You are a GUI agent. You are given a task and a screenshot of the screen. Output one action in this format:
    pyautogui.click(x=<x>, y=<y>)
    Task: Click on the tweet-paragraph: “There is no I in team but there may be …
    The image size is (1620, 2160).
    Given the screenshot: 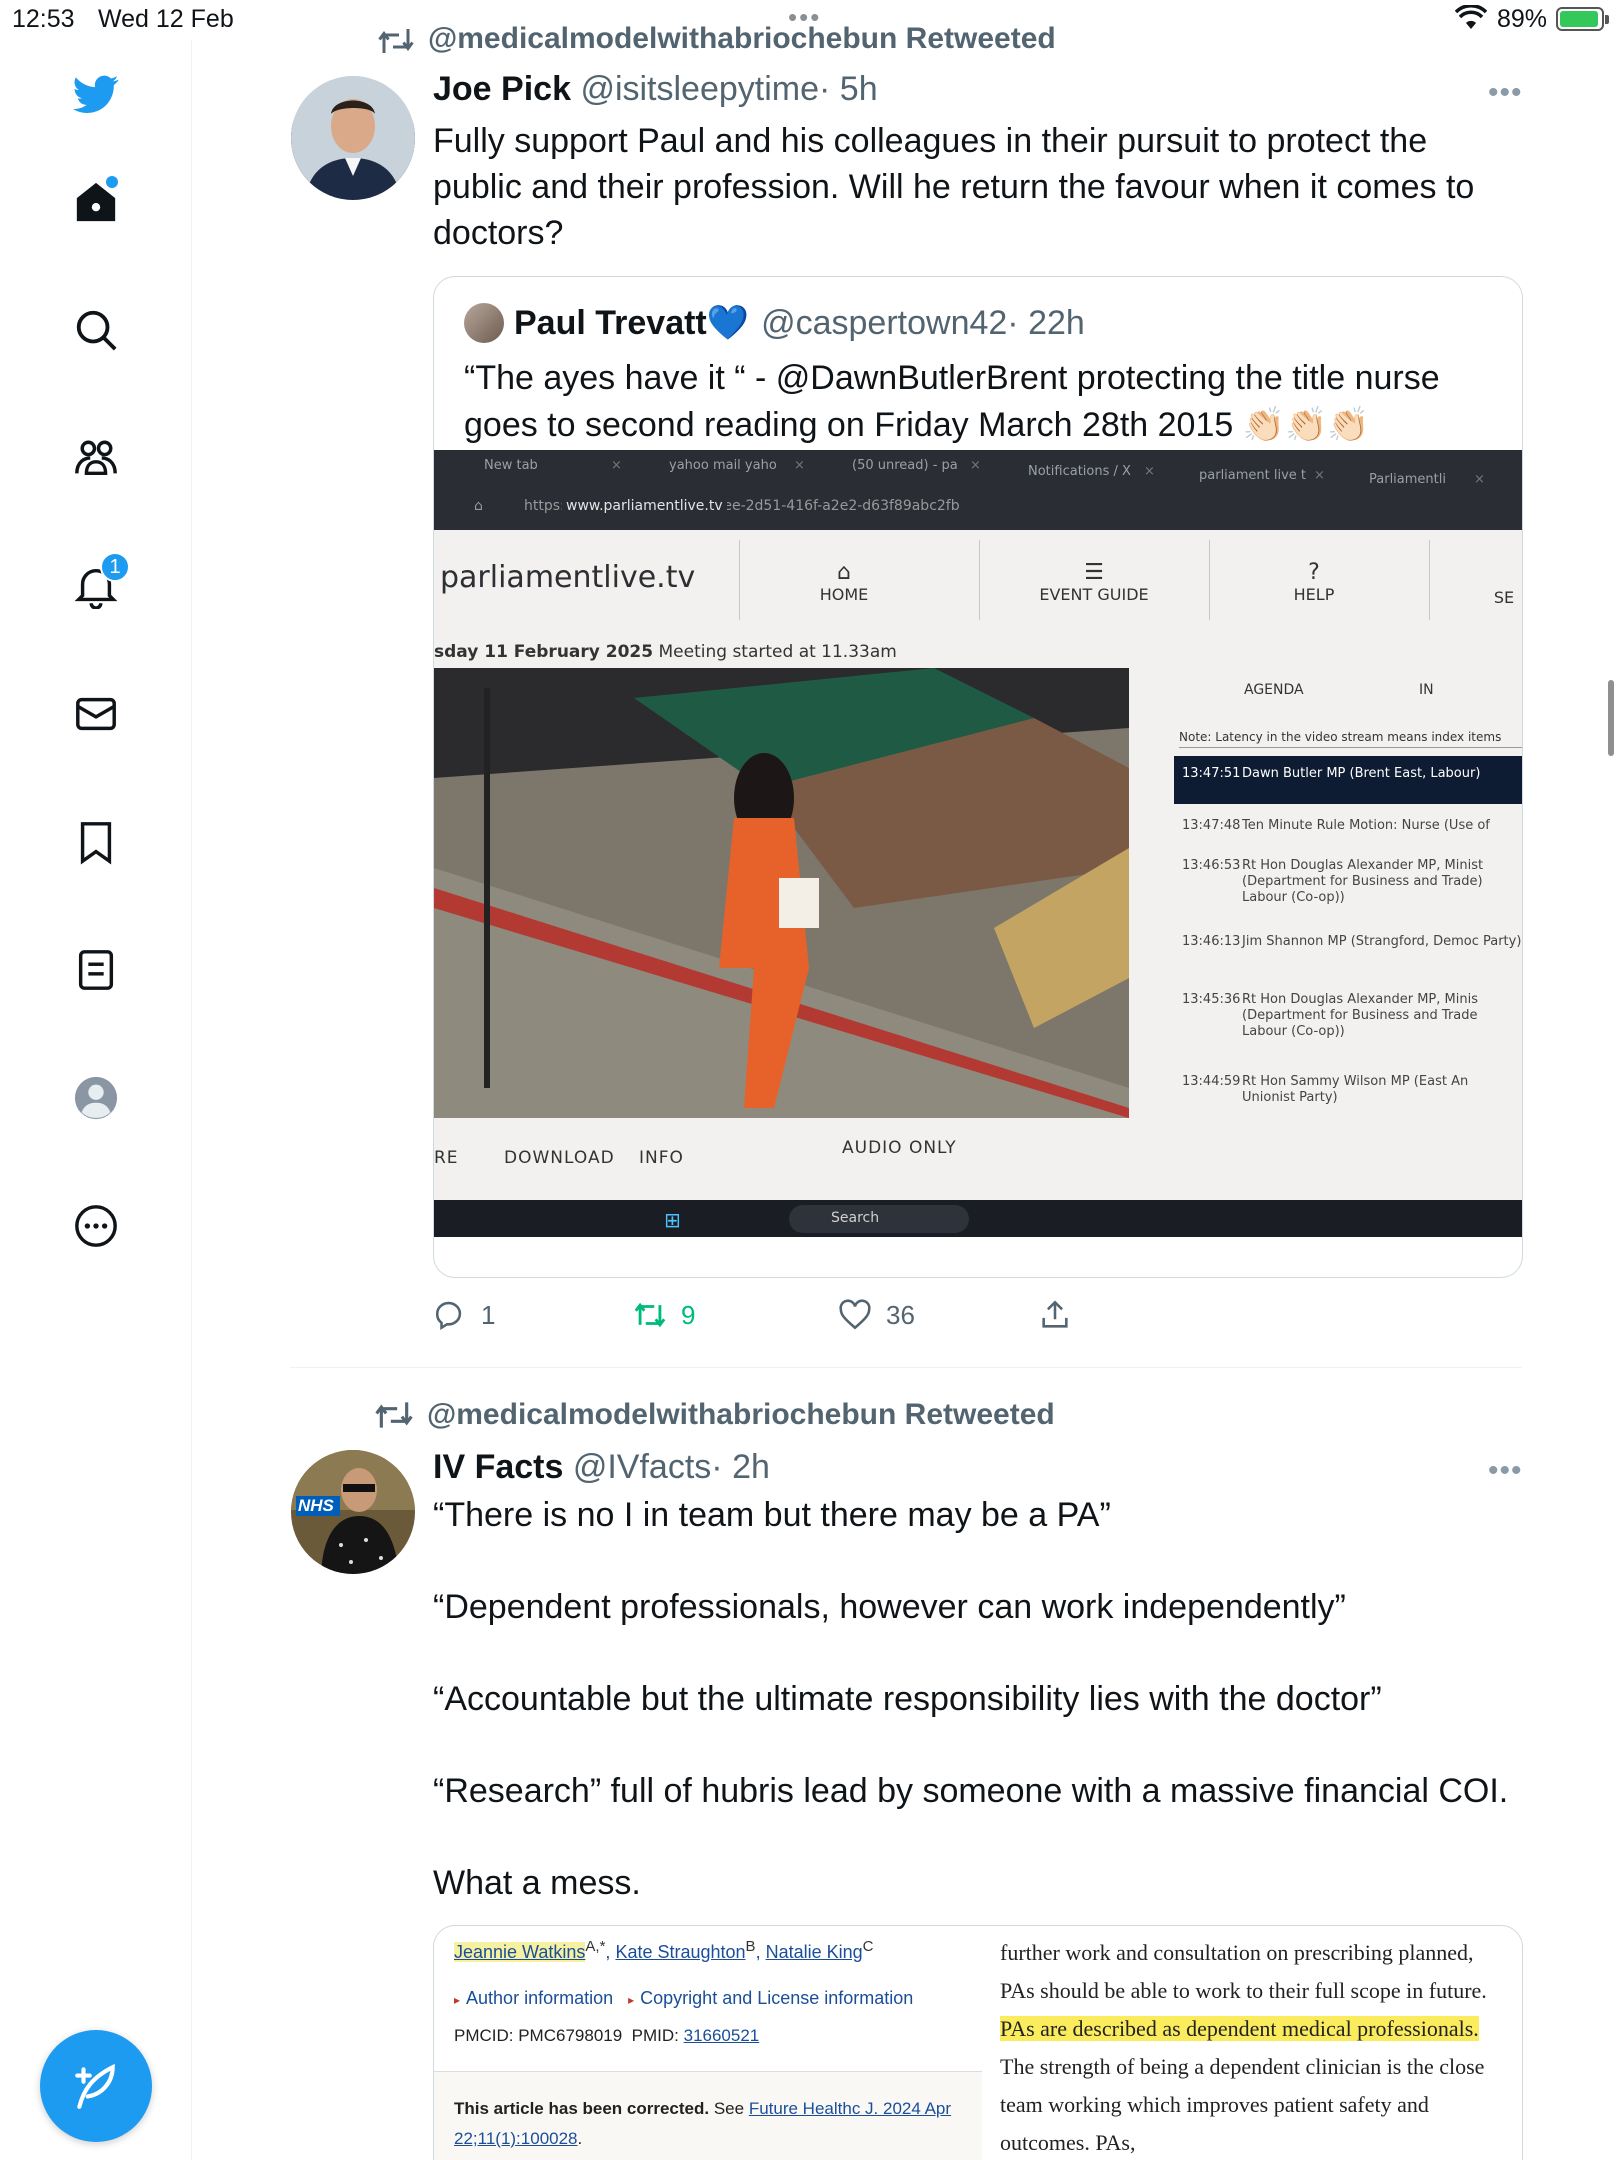 What is the action you would take?
    pyautogui.click(x=772, y=1515)
    